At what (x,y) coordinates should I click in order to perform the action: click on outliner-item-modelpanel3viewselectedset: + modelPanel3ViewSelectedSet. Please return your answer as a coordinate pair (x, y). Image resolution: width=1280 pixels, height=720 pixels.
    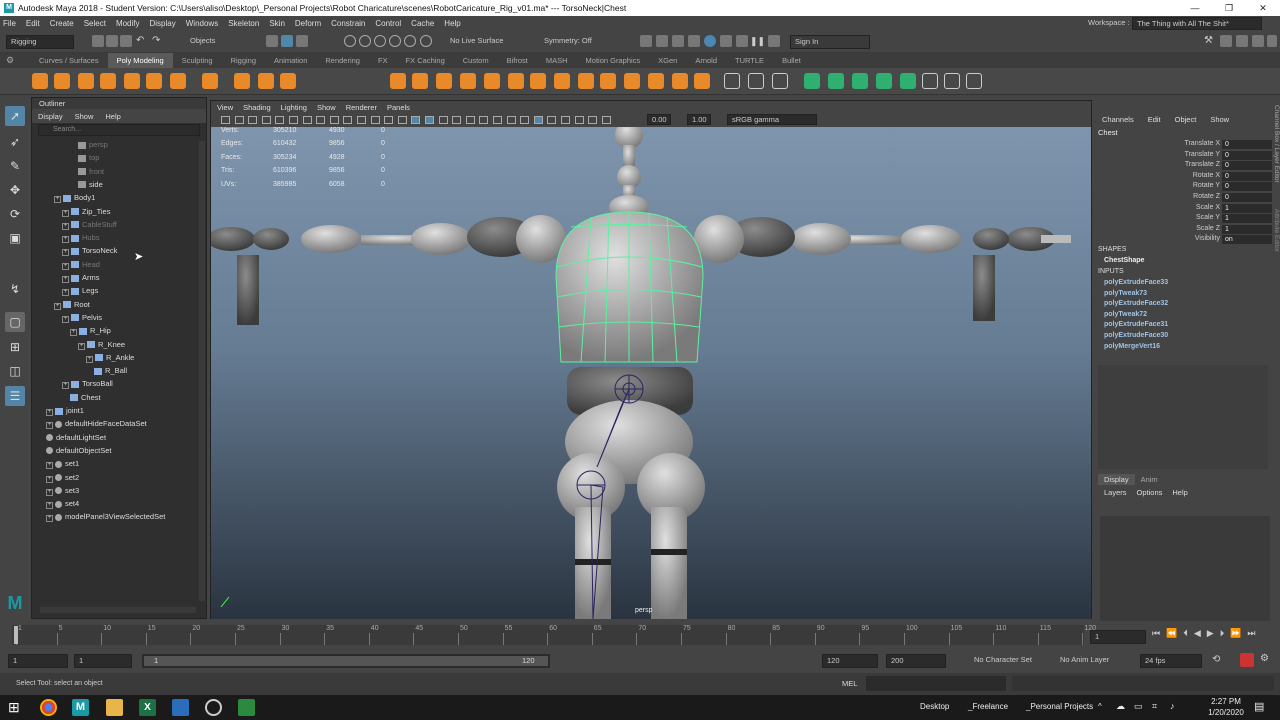
    Looking at the image, I should click on (105, 516).